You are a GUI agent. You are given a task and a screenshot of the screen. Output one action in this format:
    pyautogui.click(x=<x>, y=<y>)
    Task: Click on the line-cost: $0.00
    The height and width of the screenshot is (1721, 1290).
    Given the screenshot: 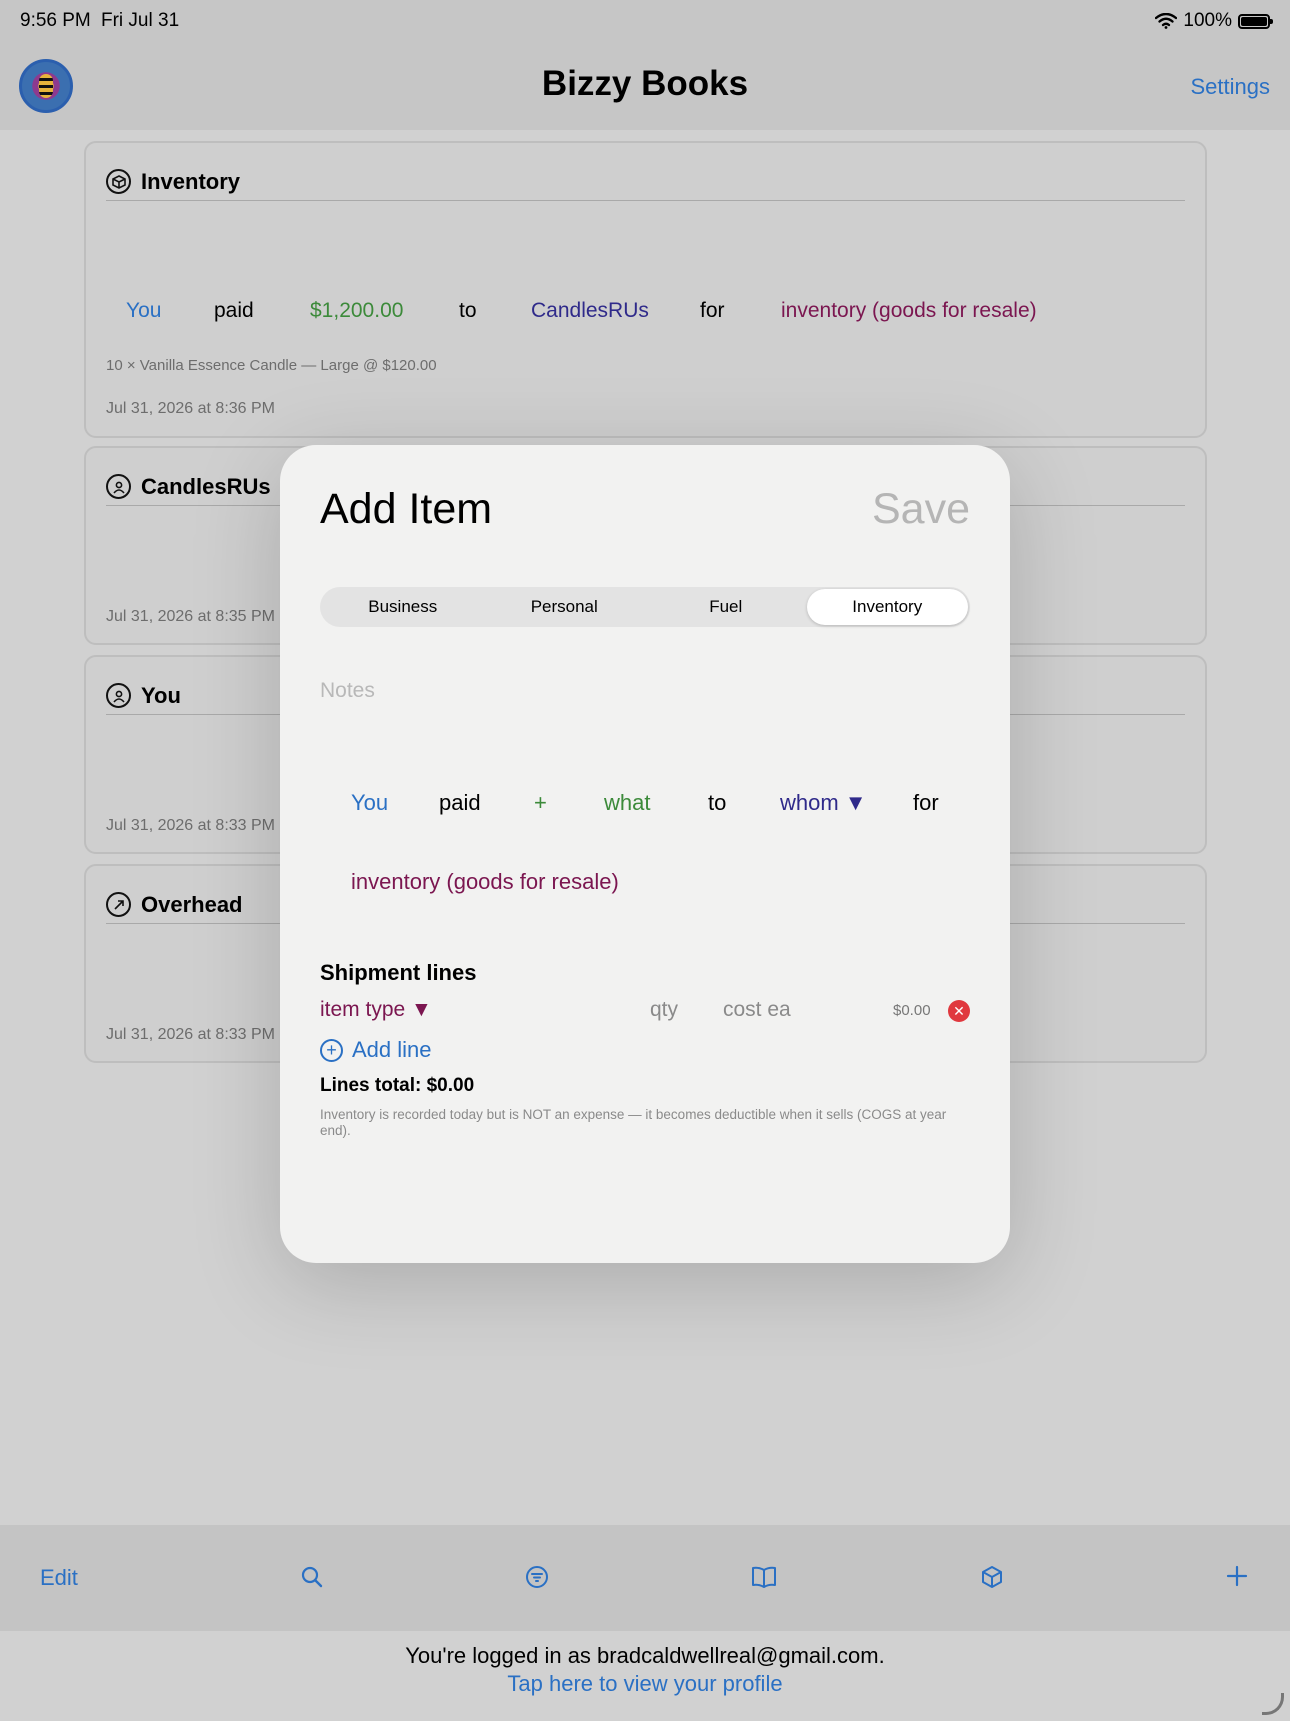 What is the action you would take?
    pyautogui.click(x=912, y=1010)
    